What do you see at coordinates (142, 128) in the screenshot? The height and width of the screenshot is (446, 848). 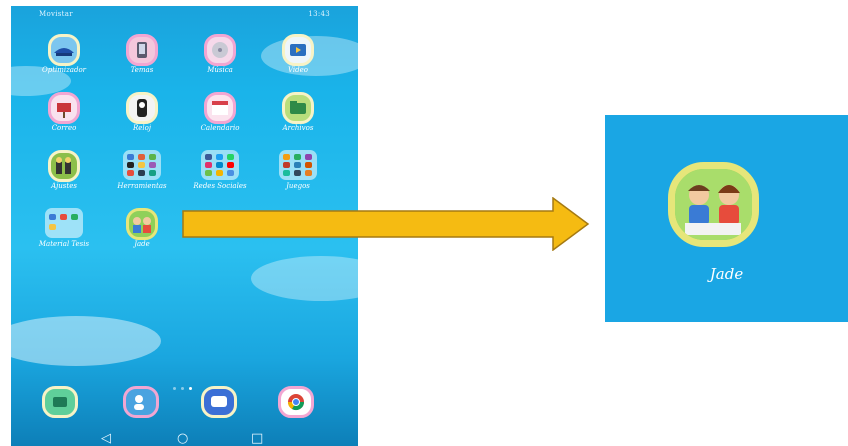 I see `app-label: Reloj` at bounding box center [142, 128].